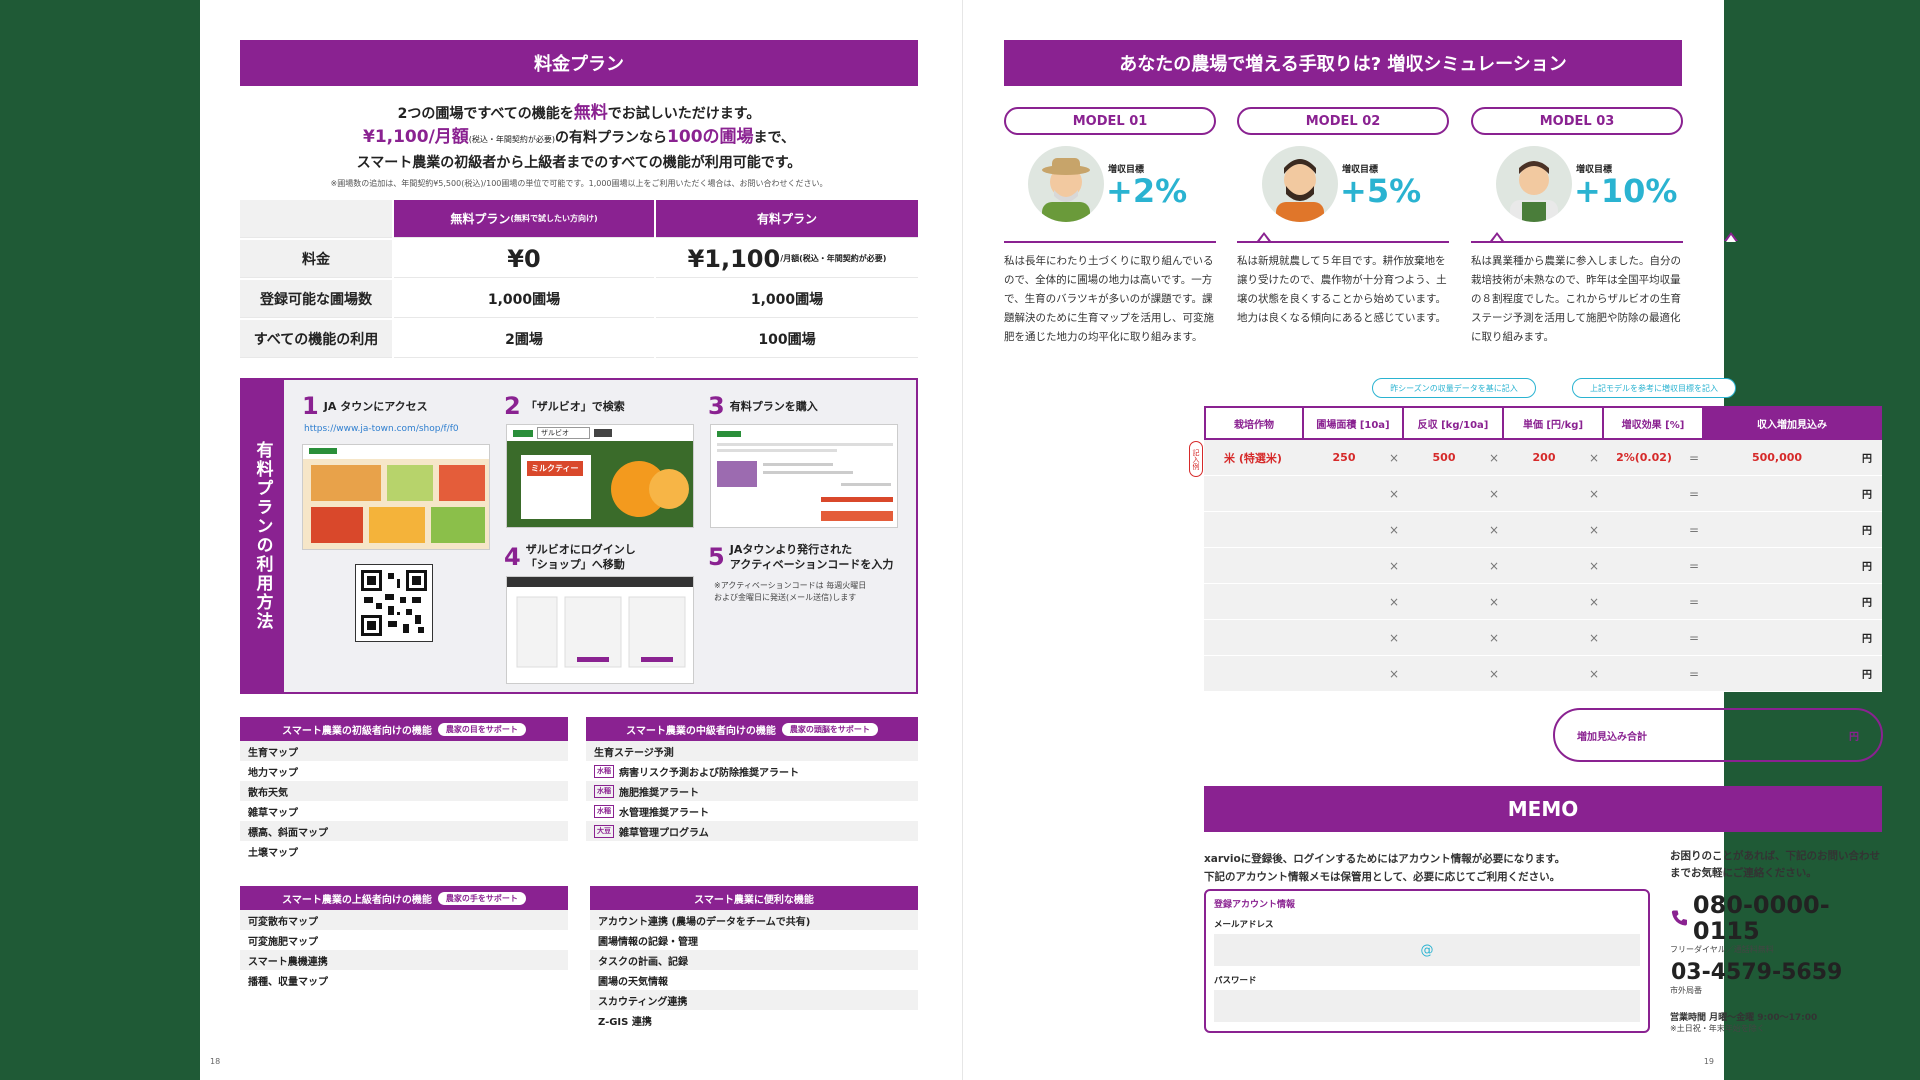 Image resolution: width=1920 pixels, height=1080 pixels. Describe the element at coordinates (1344, 457) in the screenshot. I see `sim-area: 250` at that location.